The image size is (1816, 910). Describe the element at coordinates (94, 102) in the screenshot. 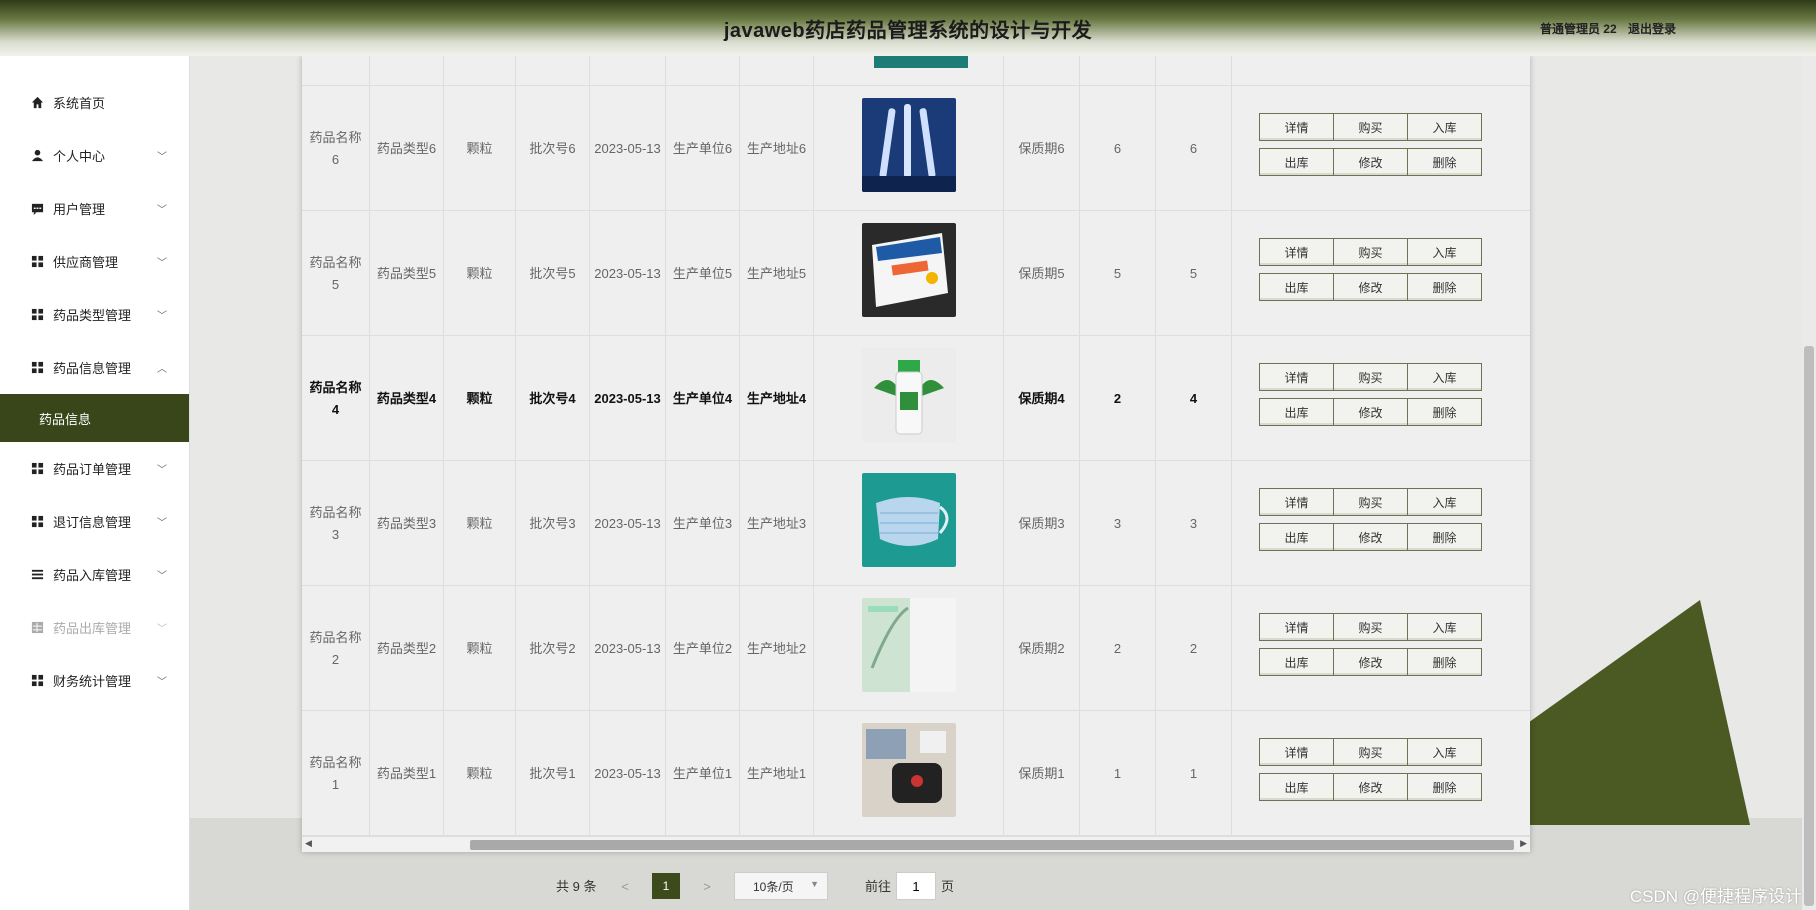

I see `sidebar-item-0: 系统首页` at that location.